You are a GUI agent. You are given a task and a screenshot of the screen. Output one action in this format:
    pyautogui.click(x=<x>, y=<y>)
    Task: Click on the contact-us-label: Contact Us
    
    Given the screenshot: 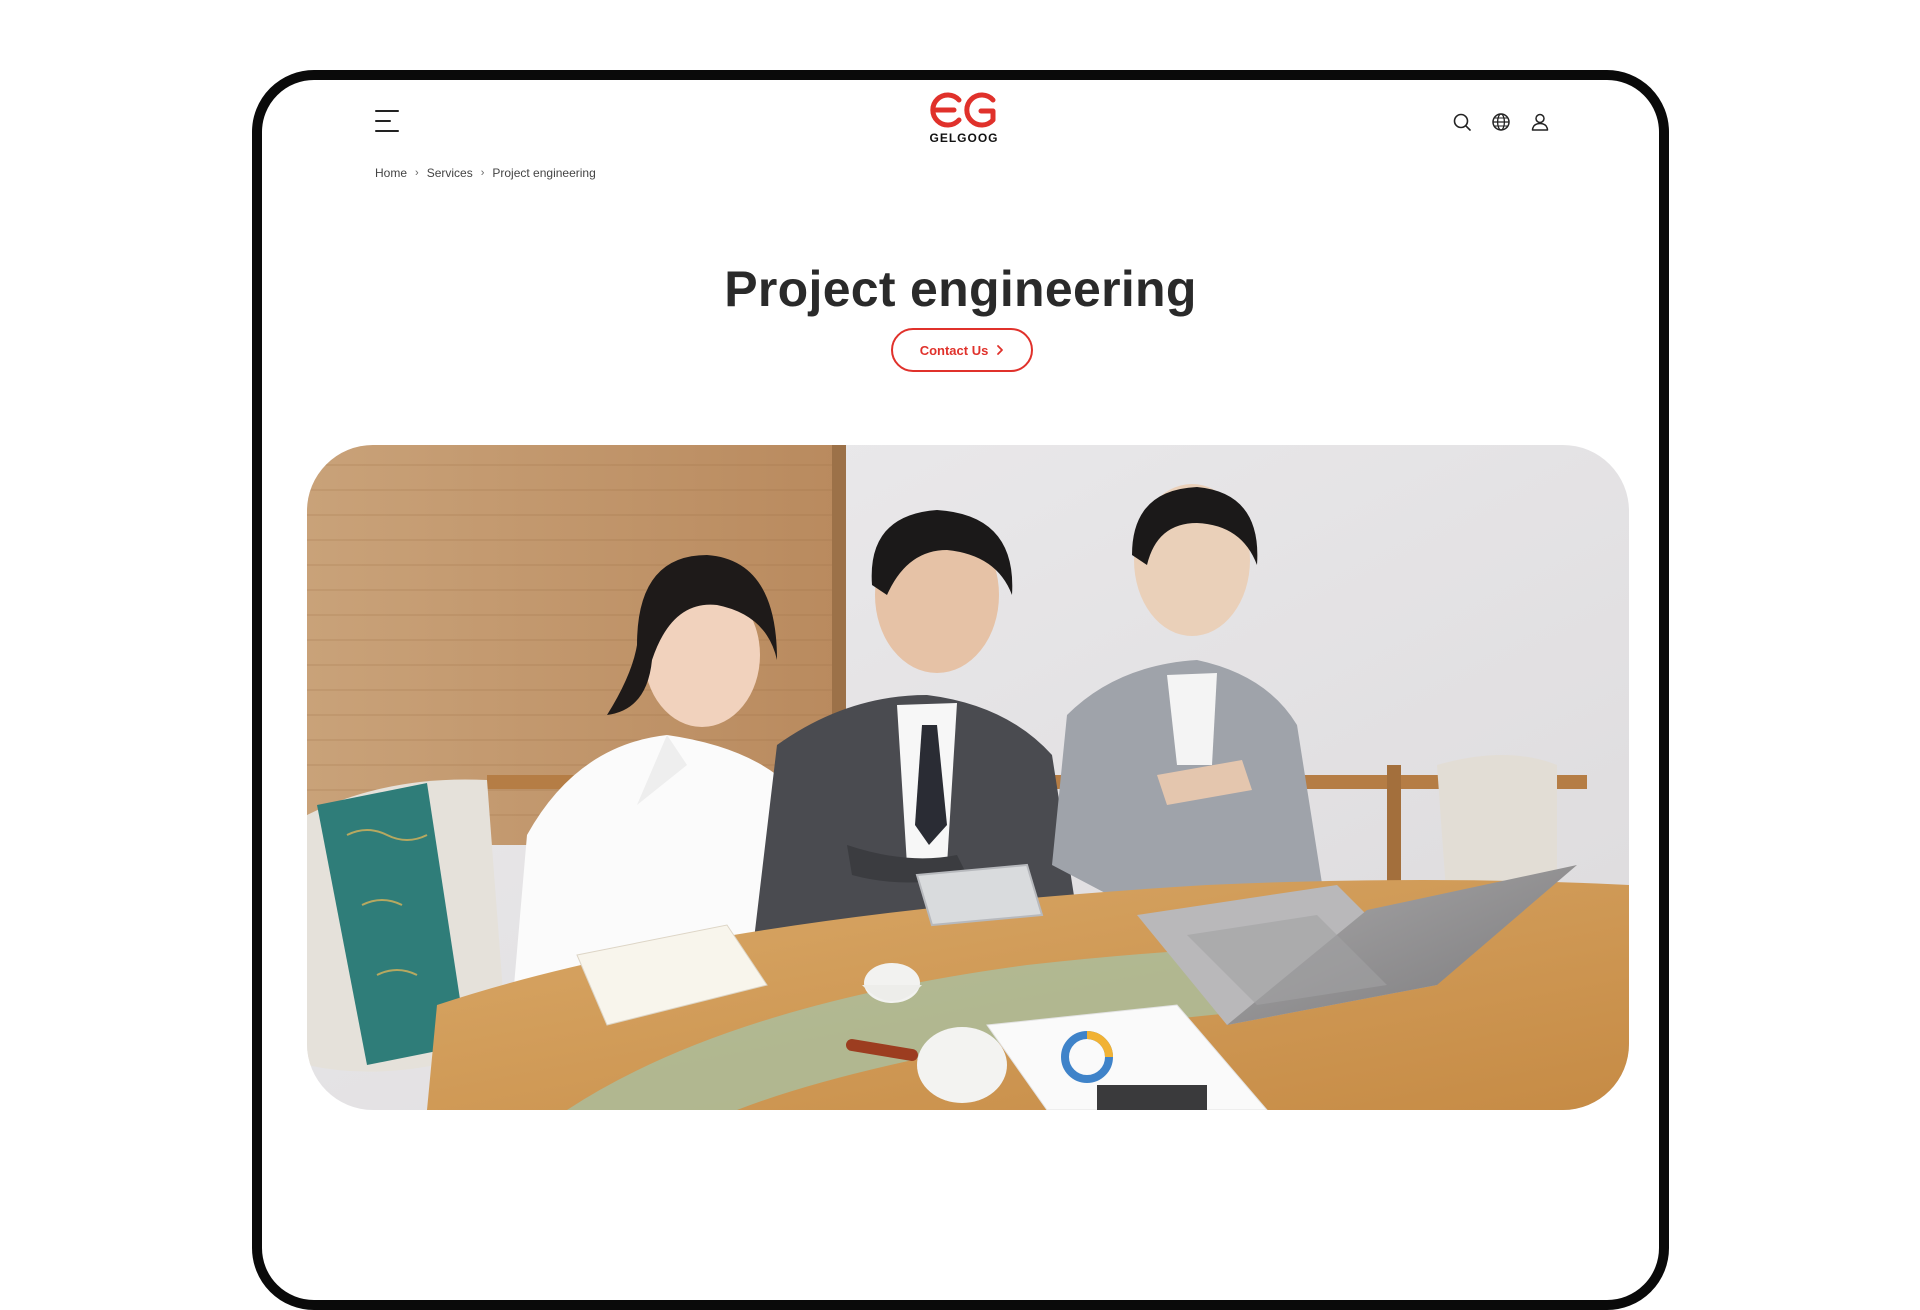 What is the action you would take?
    pyautogui.click(x=954, y=350)
    